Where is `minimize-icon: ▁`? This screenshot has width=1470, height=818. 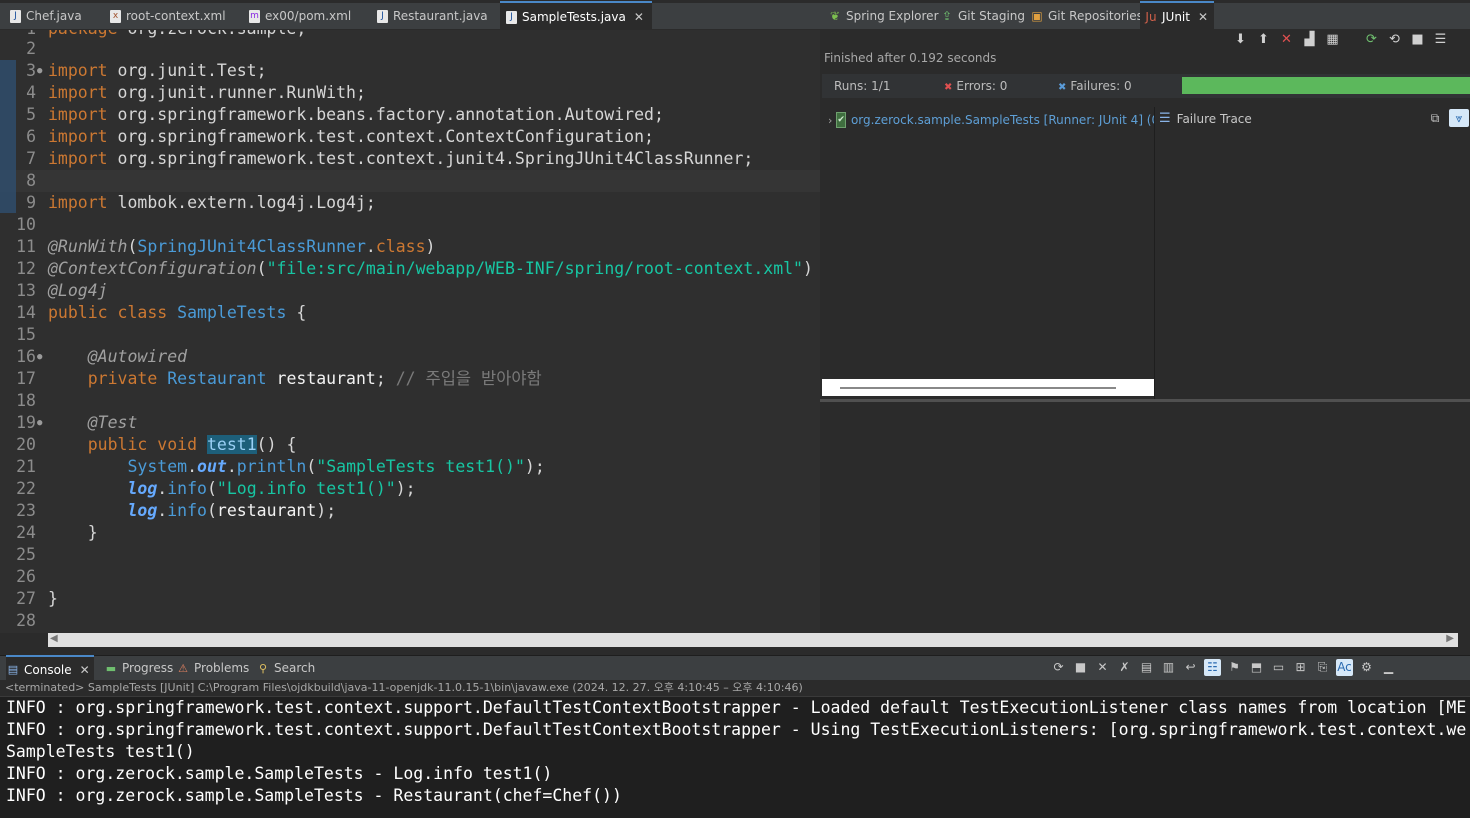 minimize-icon: ▁ is located at coordinates (1388, 667).